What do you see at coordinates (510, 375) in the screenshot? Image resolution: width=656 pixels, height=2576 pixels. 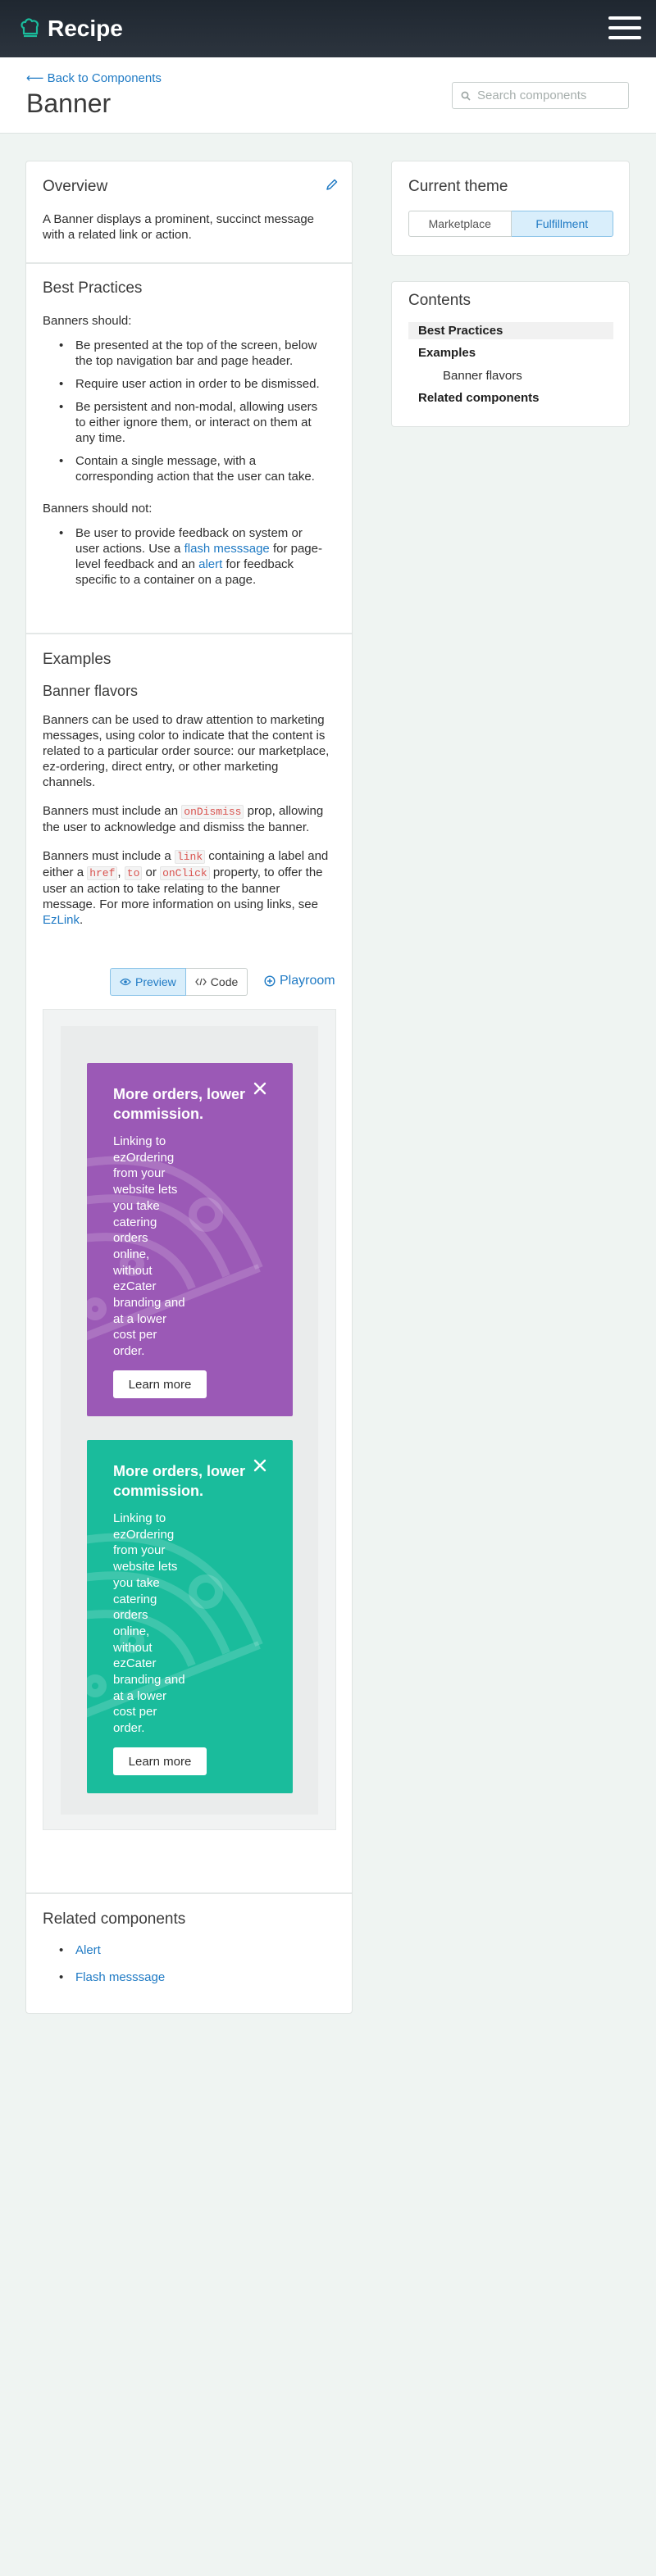 I see `toc-item-banner-flavors: Banner flavors` at bounding box center [510, 375].